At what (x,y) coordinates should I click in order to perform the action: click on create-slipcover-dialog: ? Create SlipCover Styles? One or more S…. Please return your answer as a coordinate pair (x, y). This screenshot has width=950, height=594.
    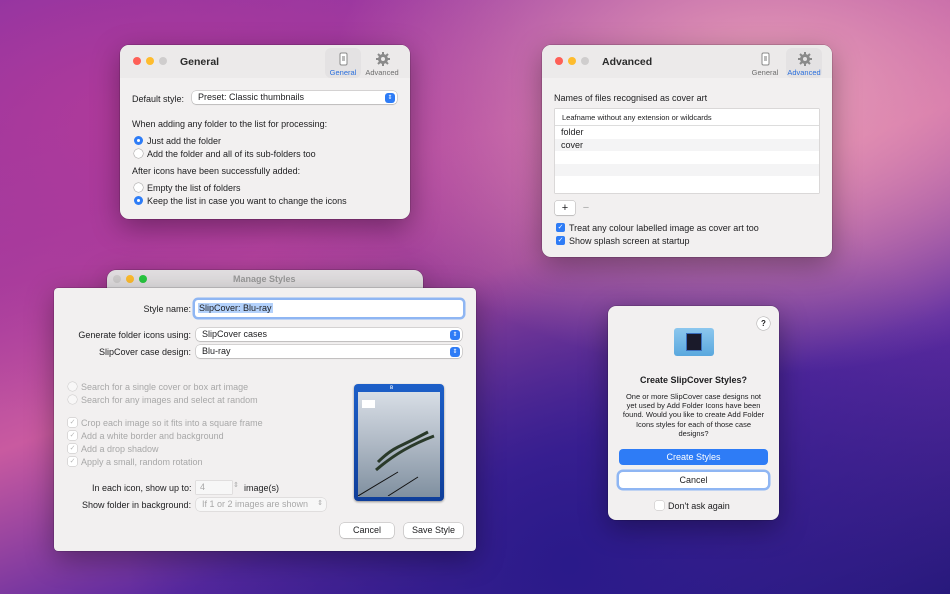
    Looking at the image, I should click on (693, 413).